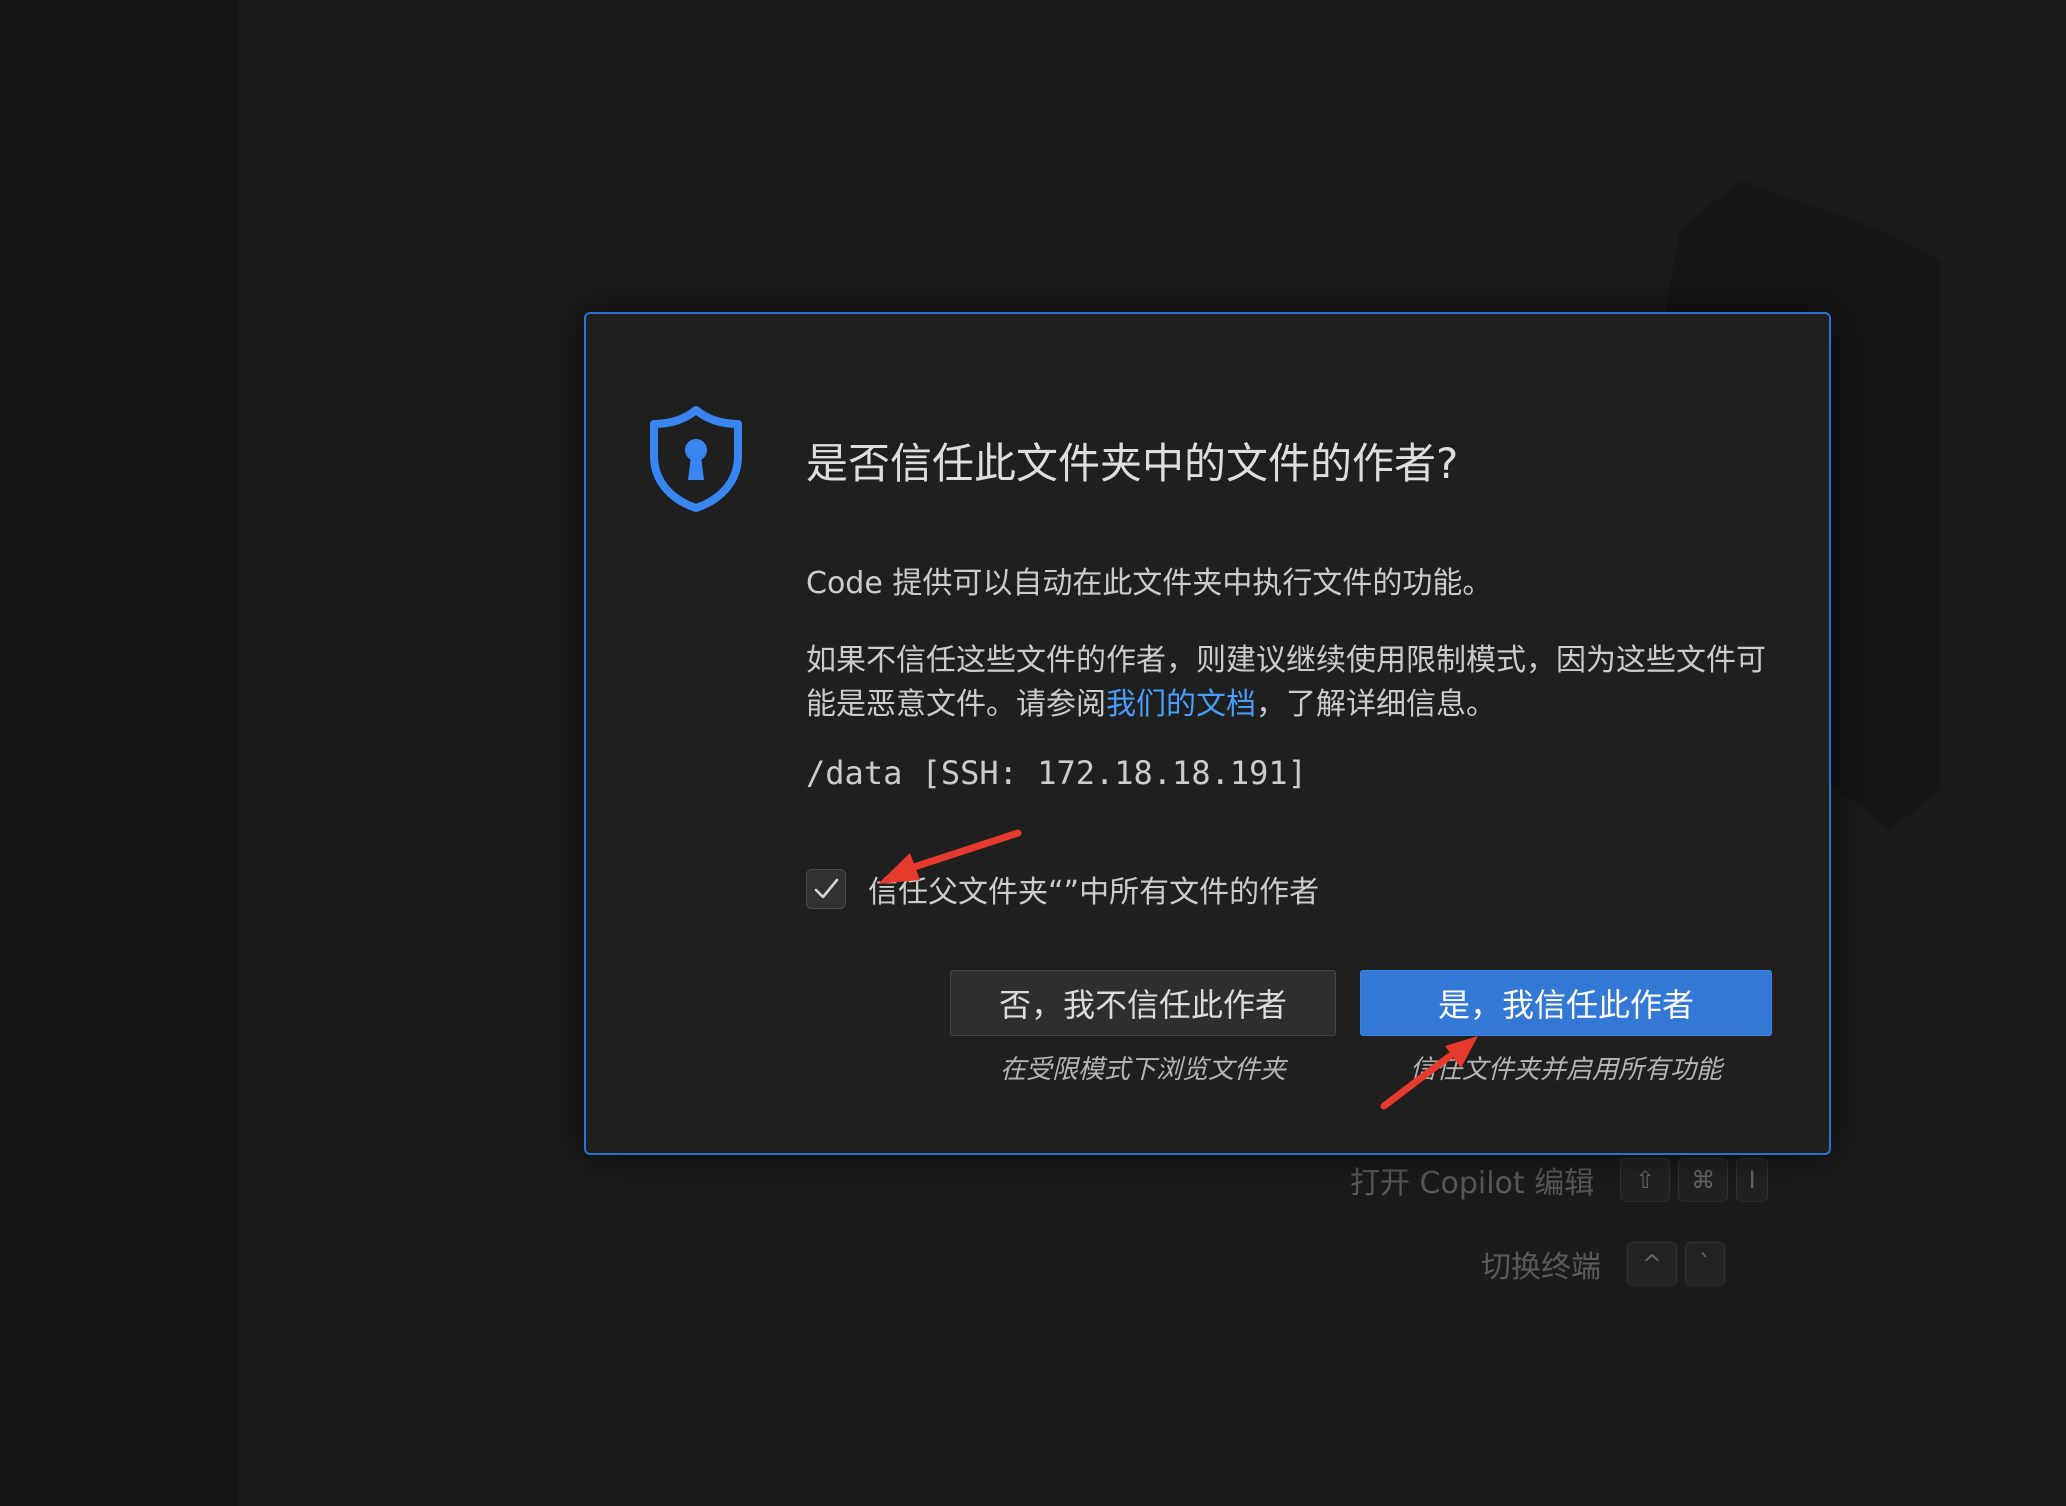 This screenshot has height=1506, width=2066. I want to click on key-cmd: ⌘, so click(1703, 1180).